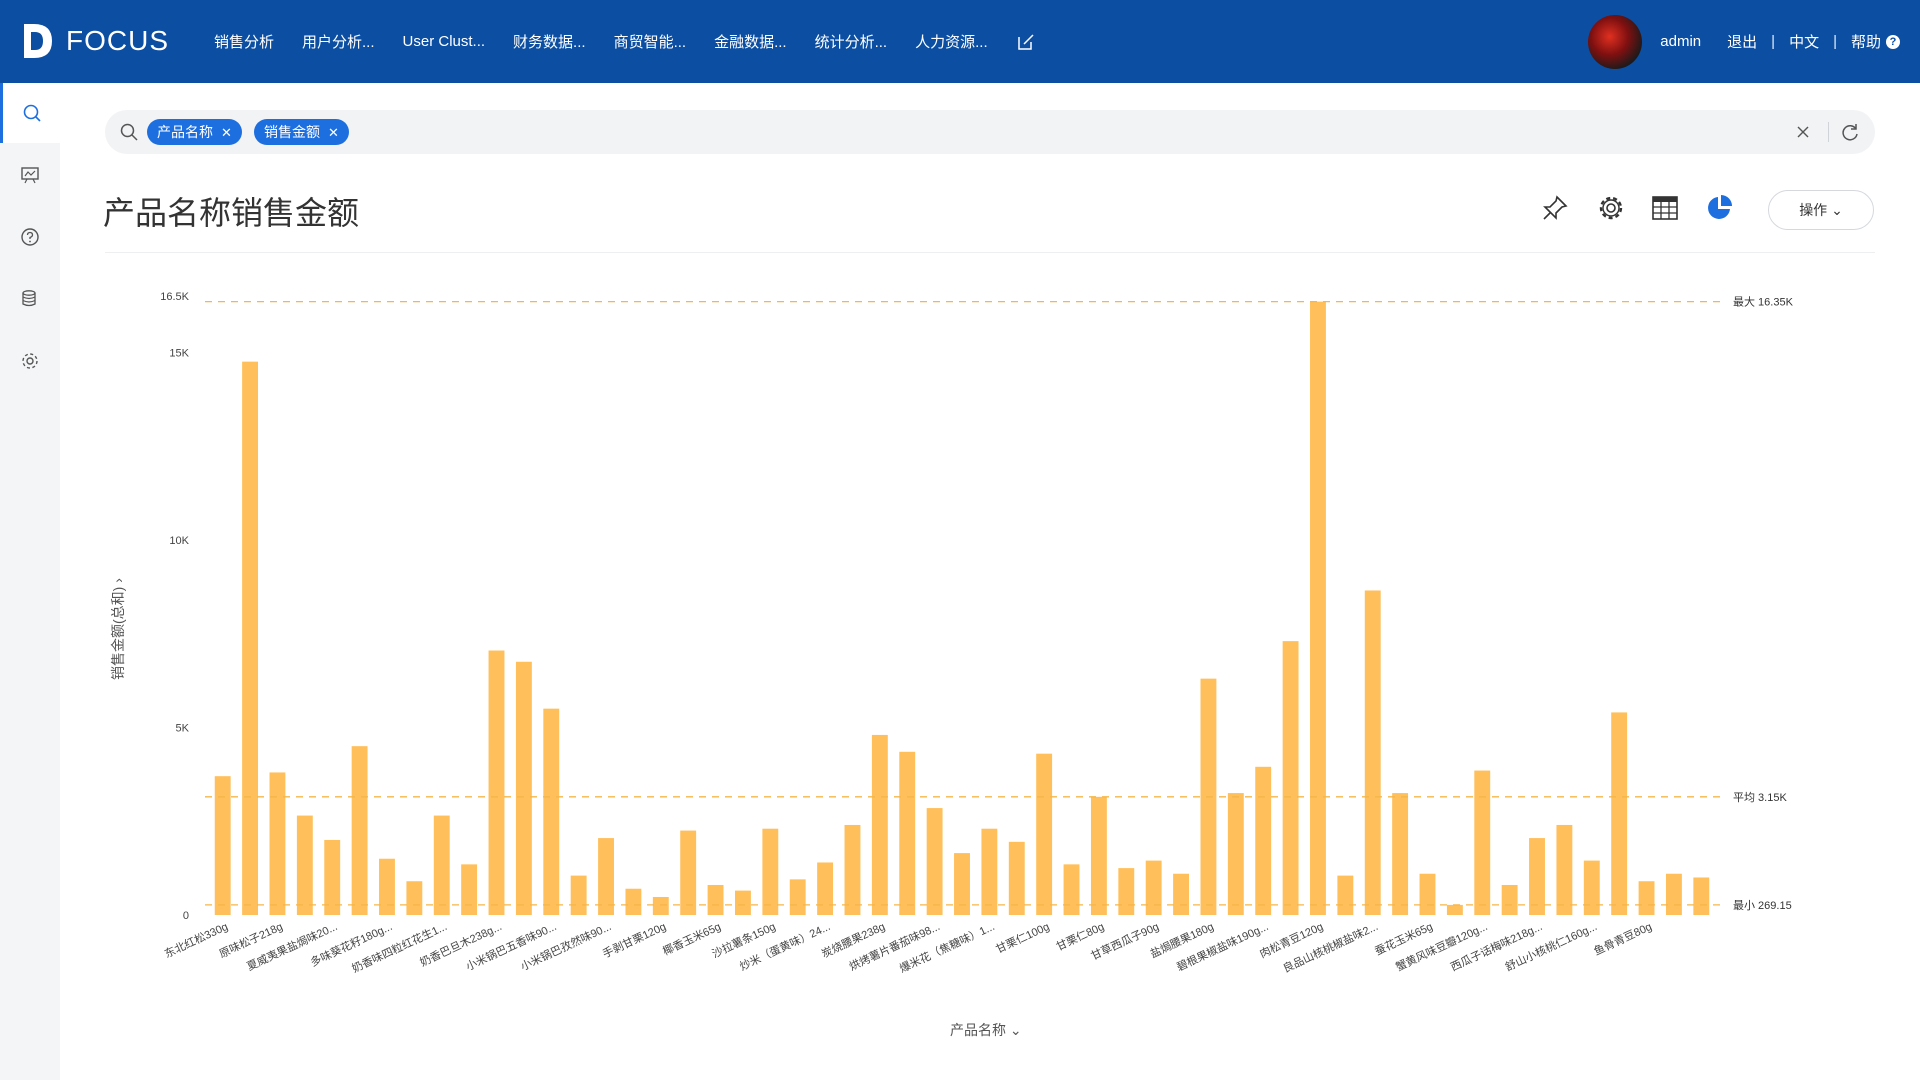 Image resolution: width=1920 pixels, height=1080 pixels. Describe the element at coordinates (1804, 41) in the screenshot. I see `language-switch: 中文` at that location.